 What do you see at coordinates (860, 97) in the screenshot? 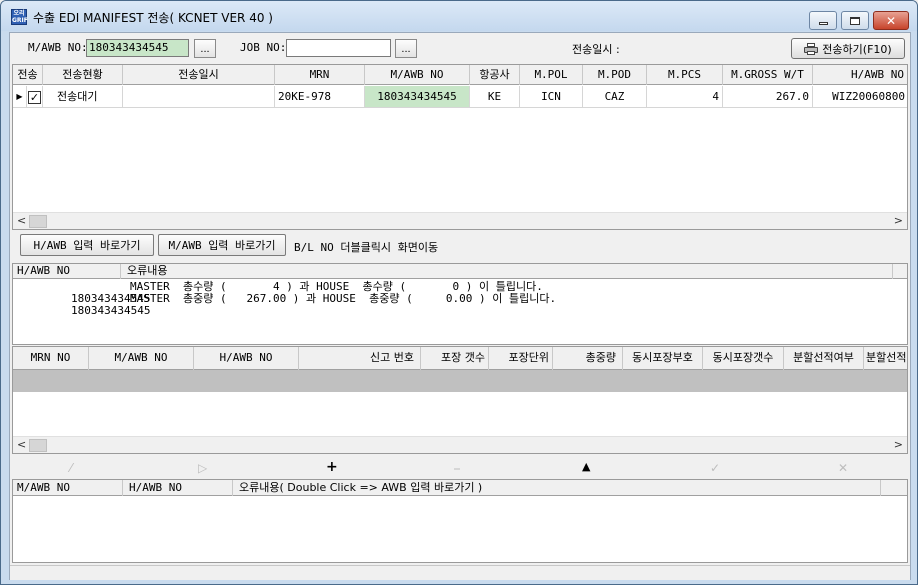
I see `hawb-cell: WIZ20060800` at bounding box center [860, 97].